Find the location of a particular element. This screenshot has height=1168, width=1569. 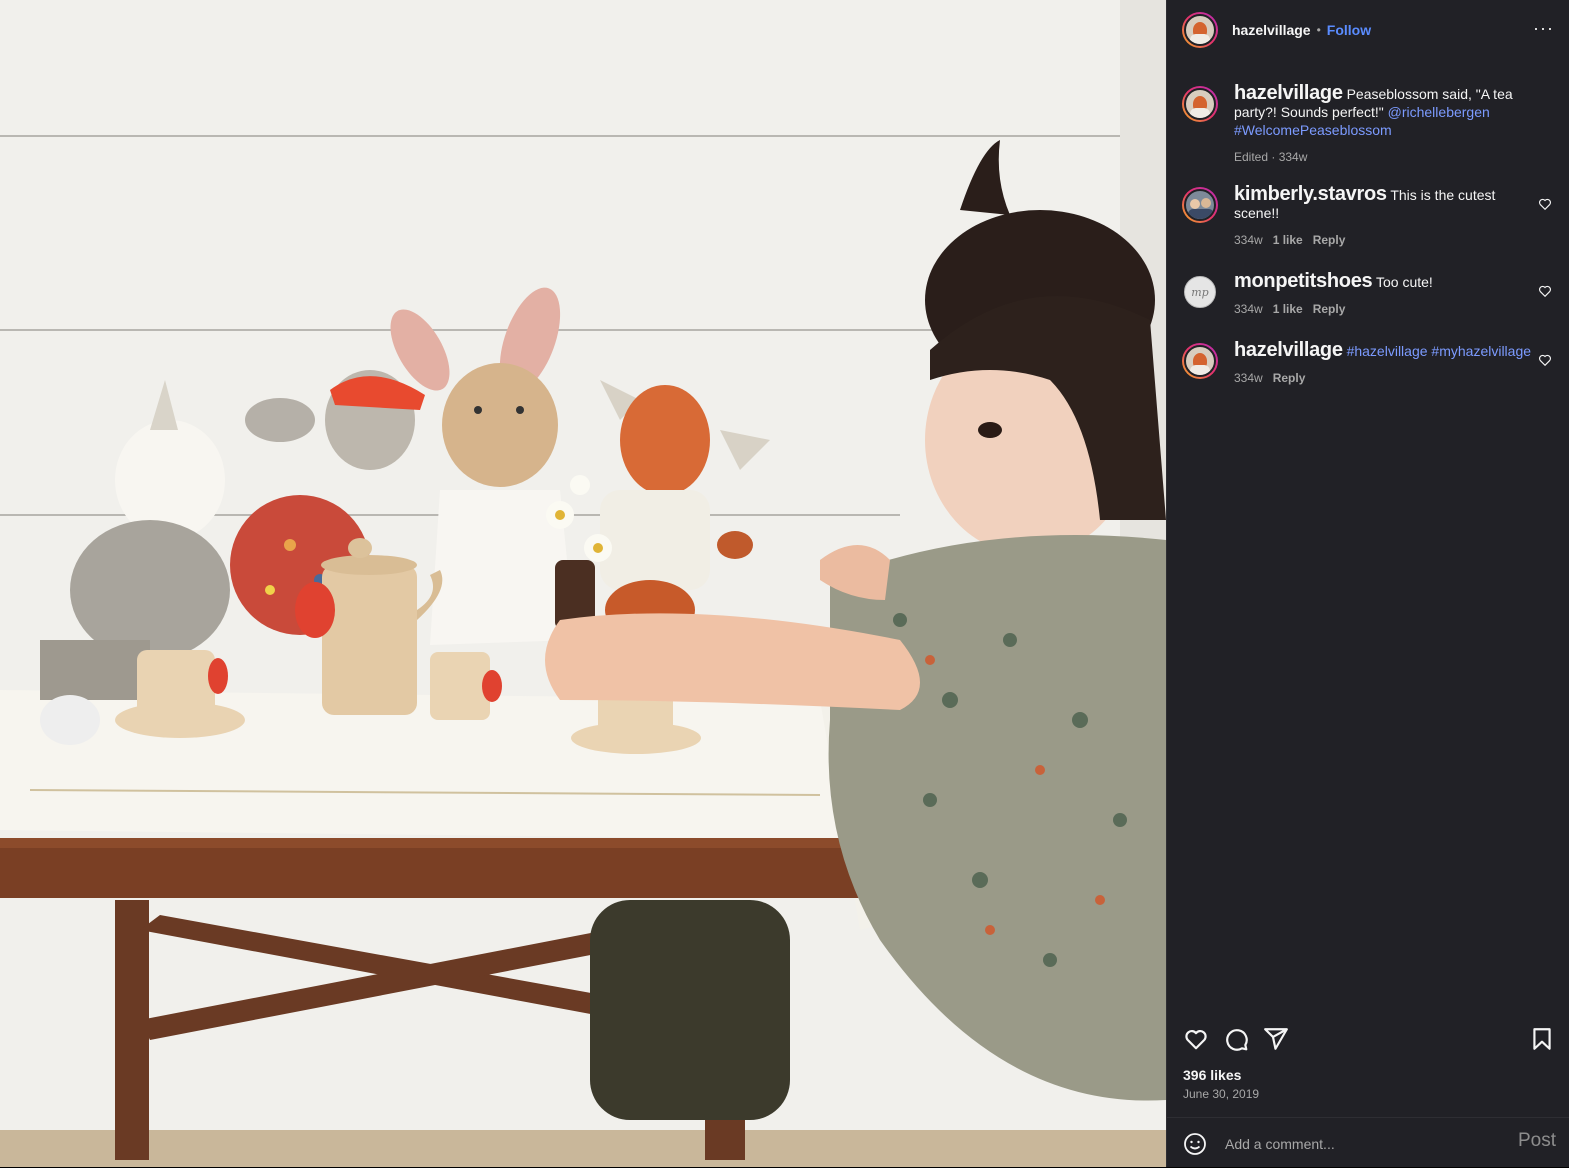

comment-username: monpetitshoes is located at coordinates (1303, 281).